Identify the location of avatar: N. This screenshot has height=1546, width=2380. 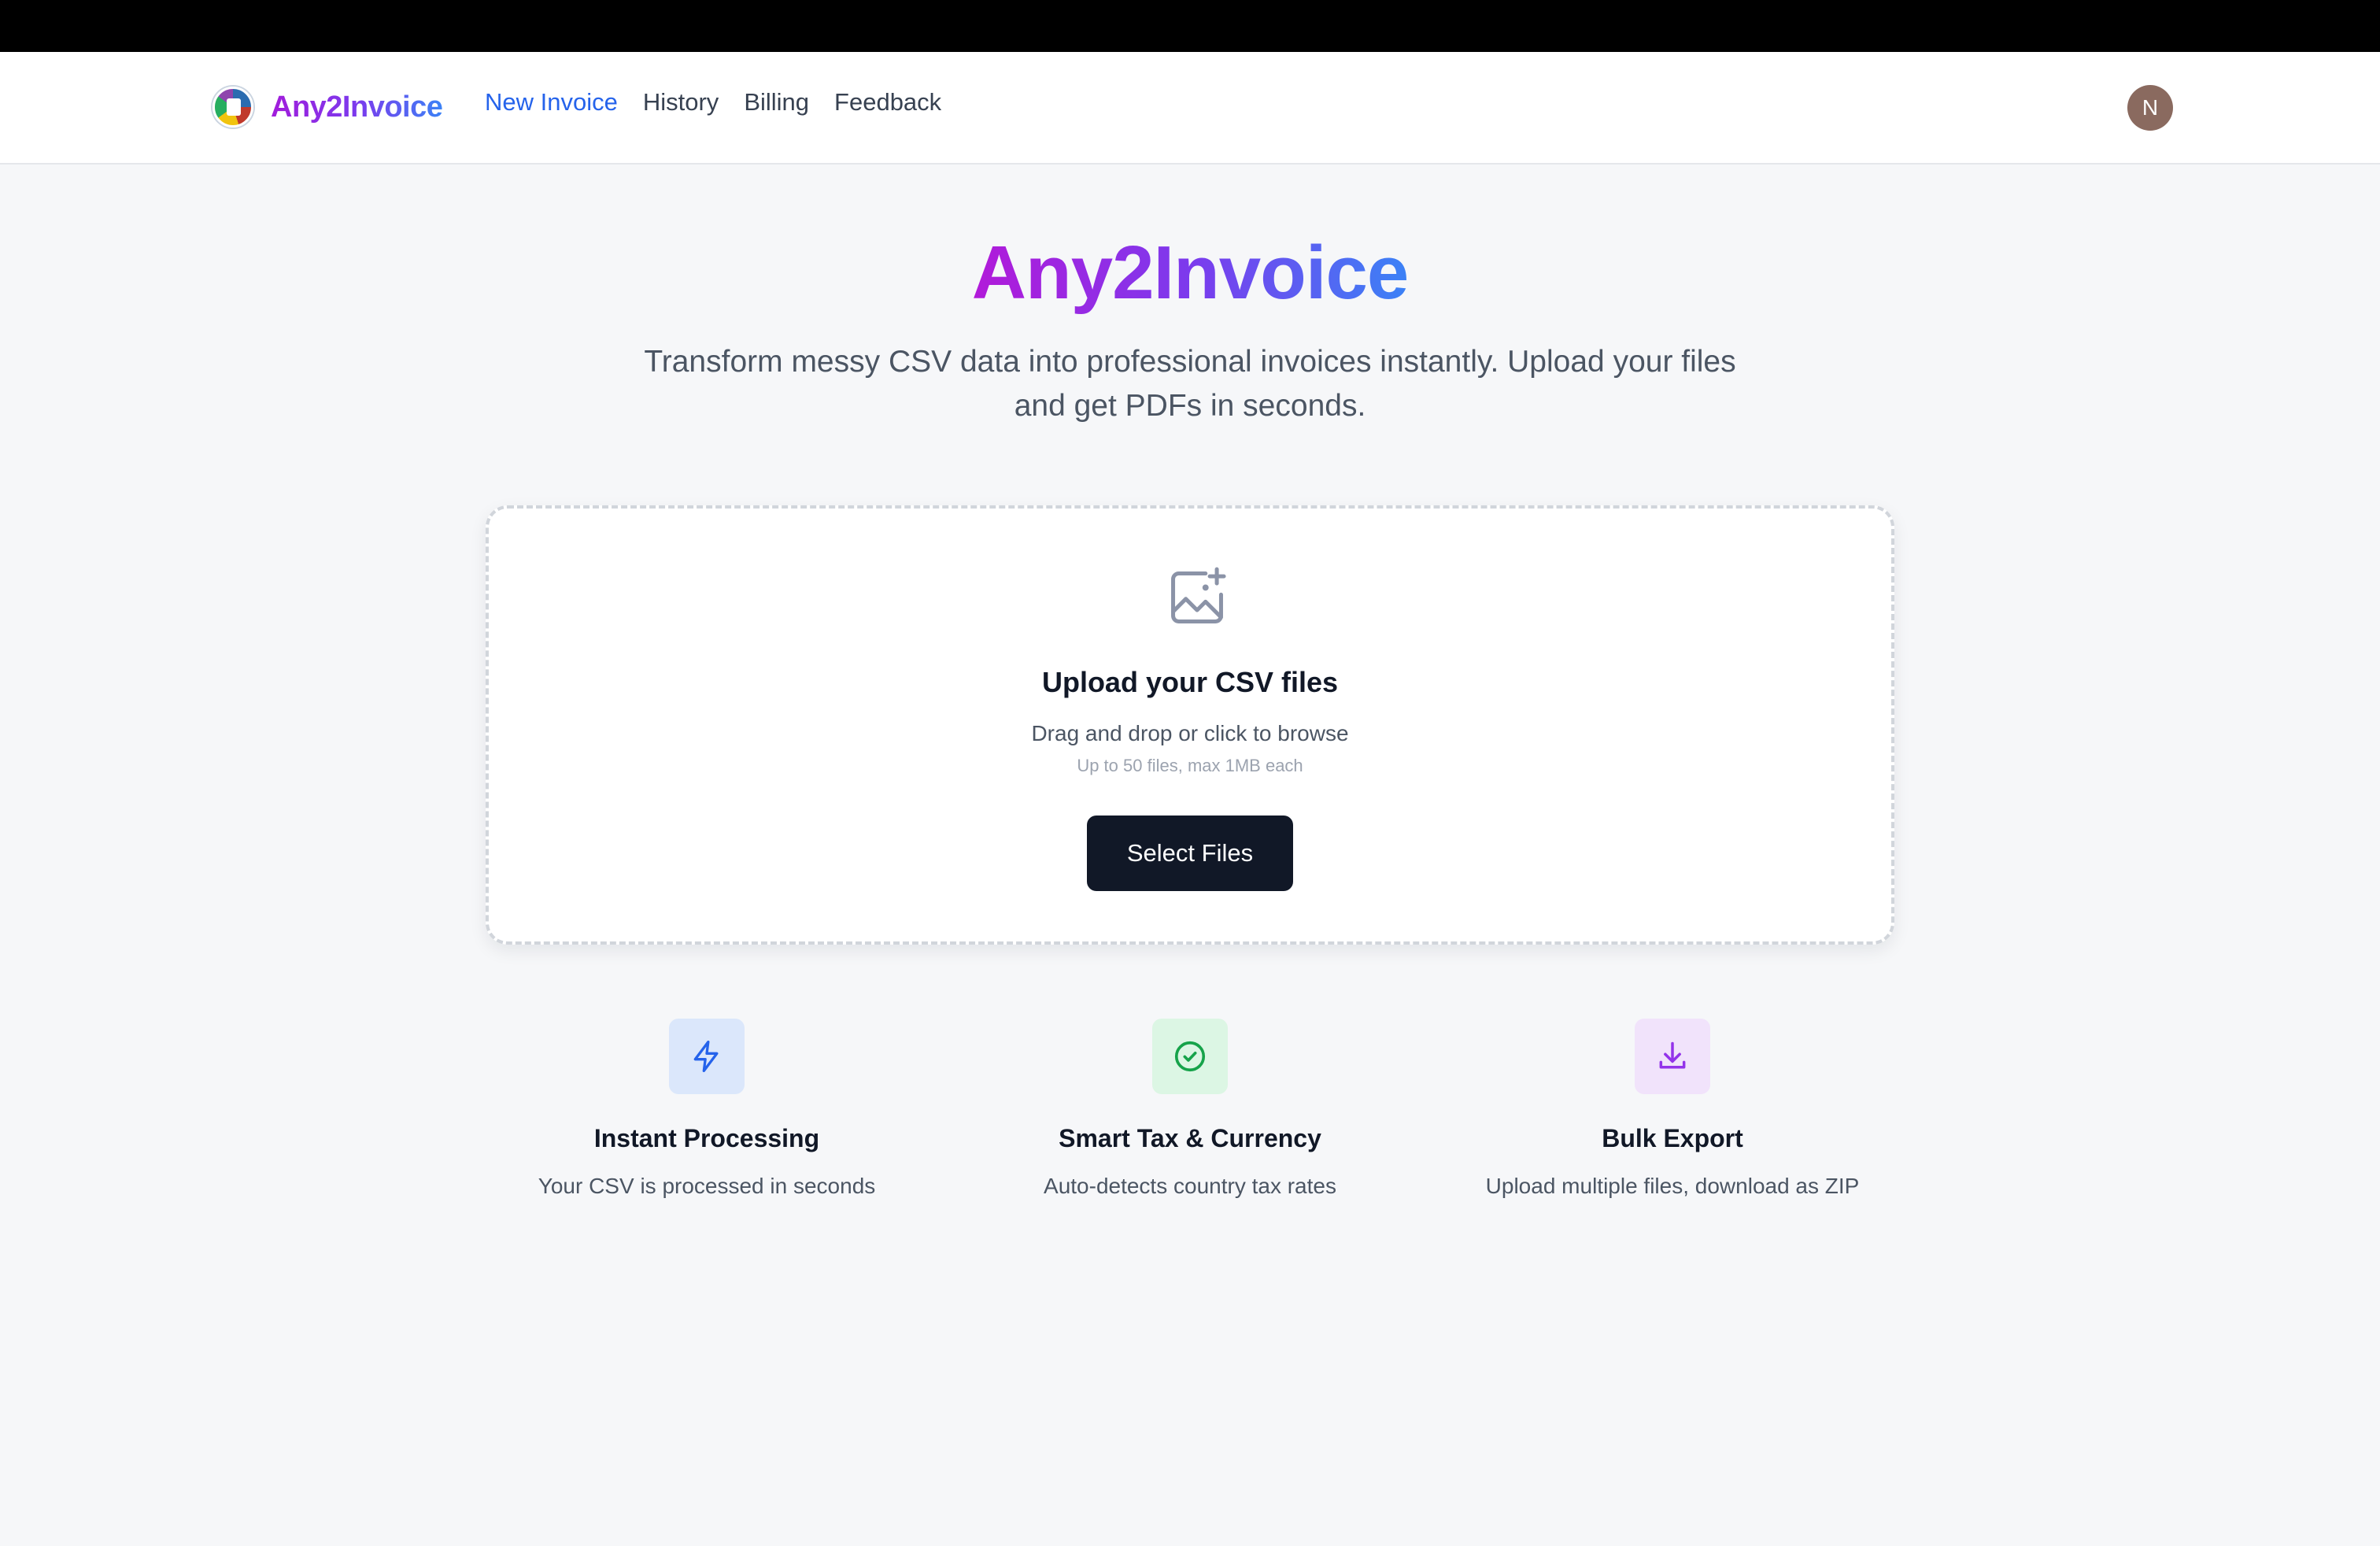
(2150, 108).